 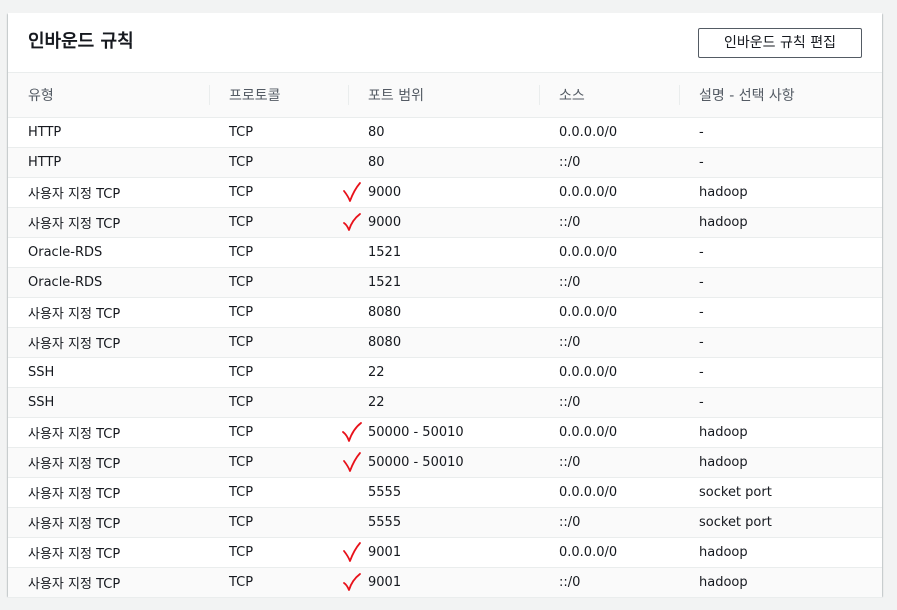 What do you see at coordinates (376, 162) in the screenshot?
I see `cell-port-range-text: 80` at bounding box center [376, 162].